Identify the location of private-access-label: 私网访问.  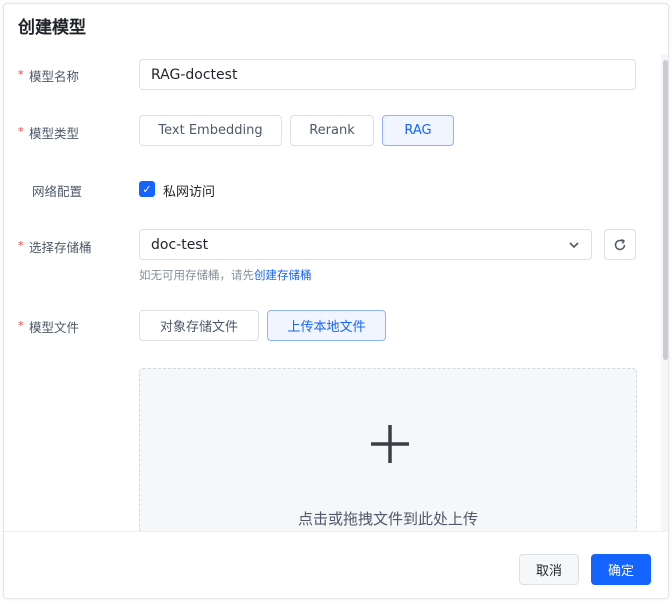
(189, 190).